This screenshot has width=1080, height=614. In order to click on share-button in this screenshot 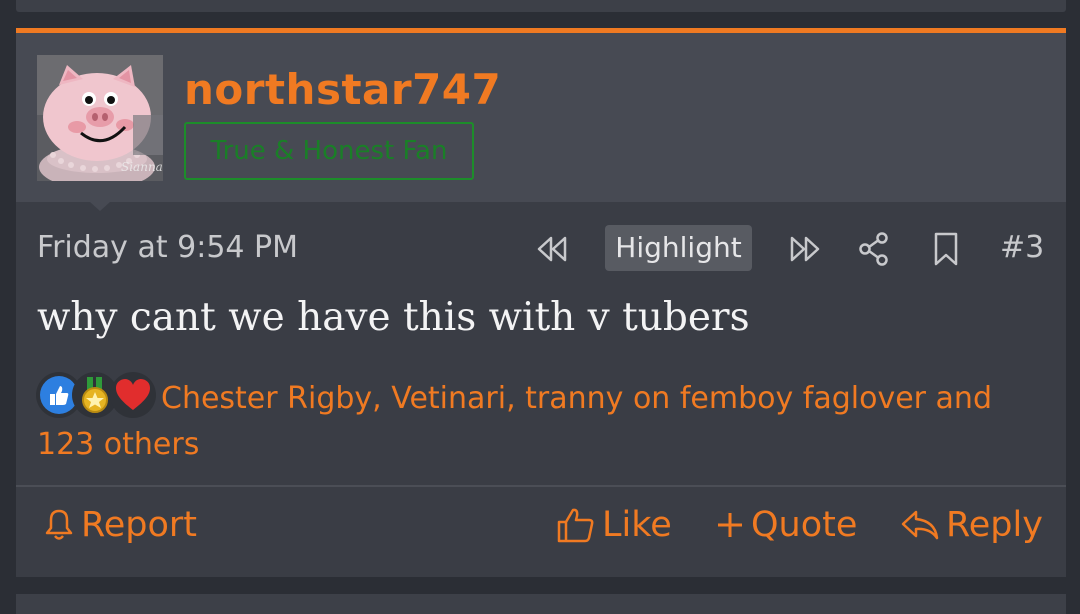, I will do `click(874, 249)`.